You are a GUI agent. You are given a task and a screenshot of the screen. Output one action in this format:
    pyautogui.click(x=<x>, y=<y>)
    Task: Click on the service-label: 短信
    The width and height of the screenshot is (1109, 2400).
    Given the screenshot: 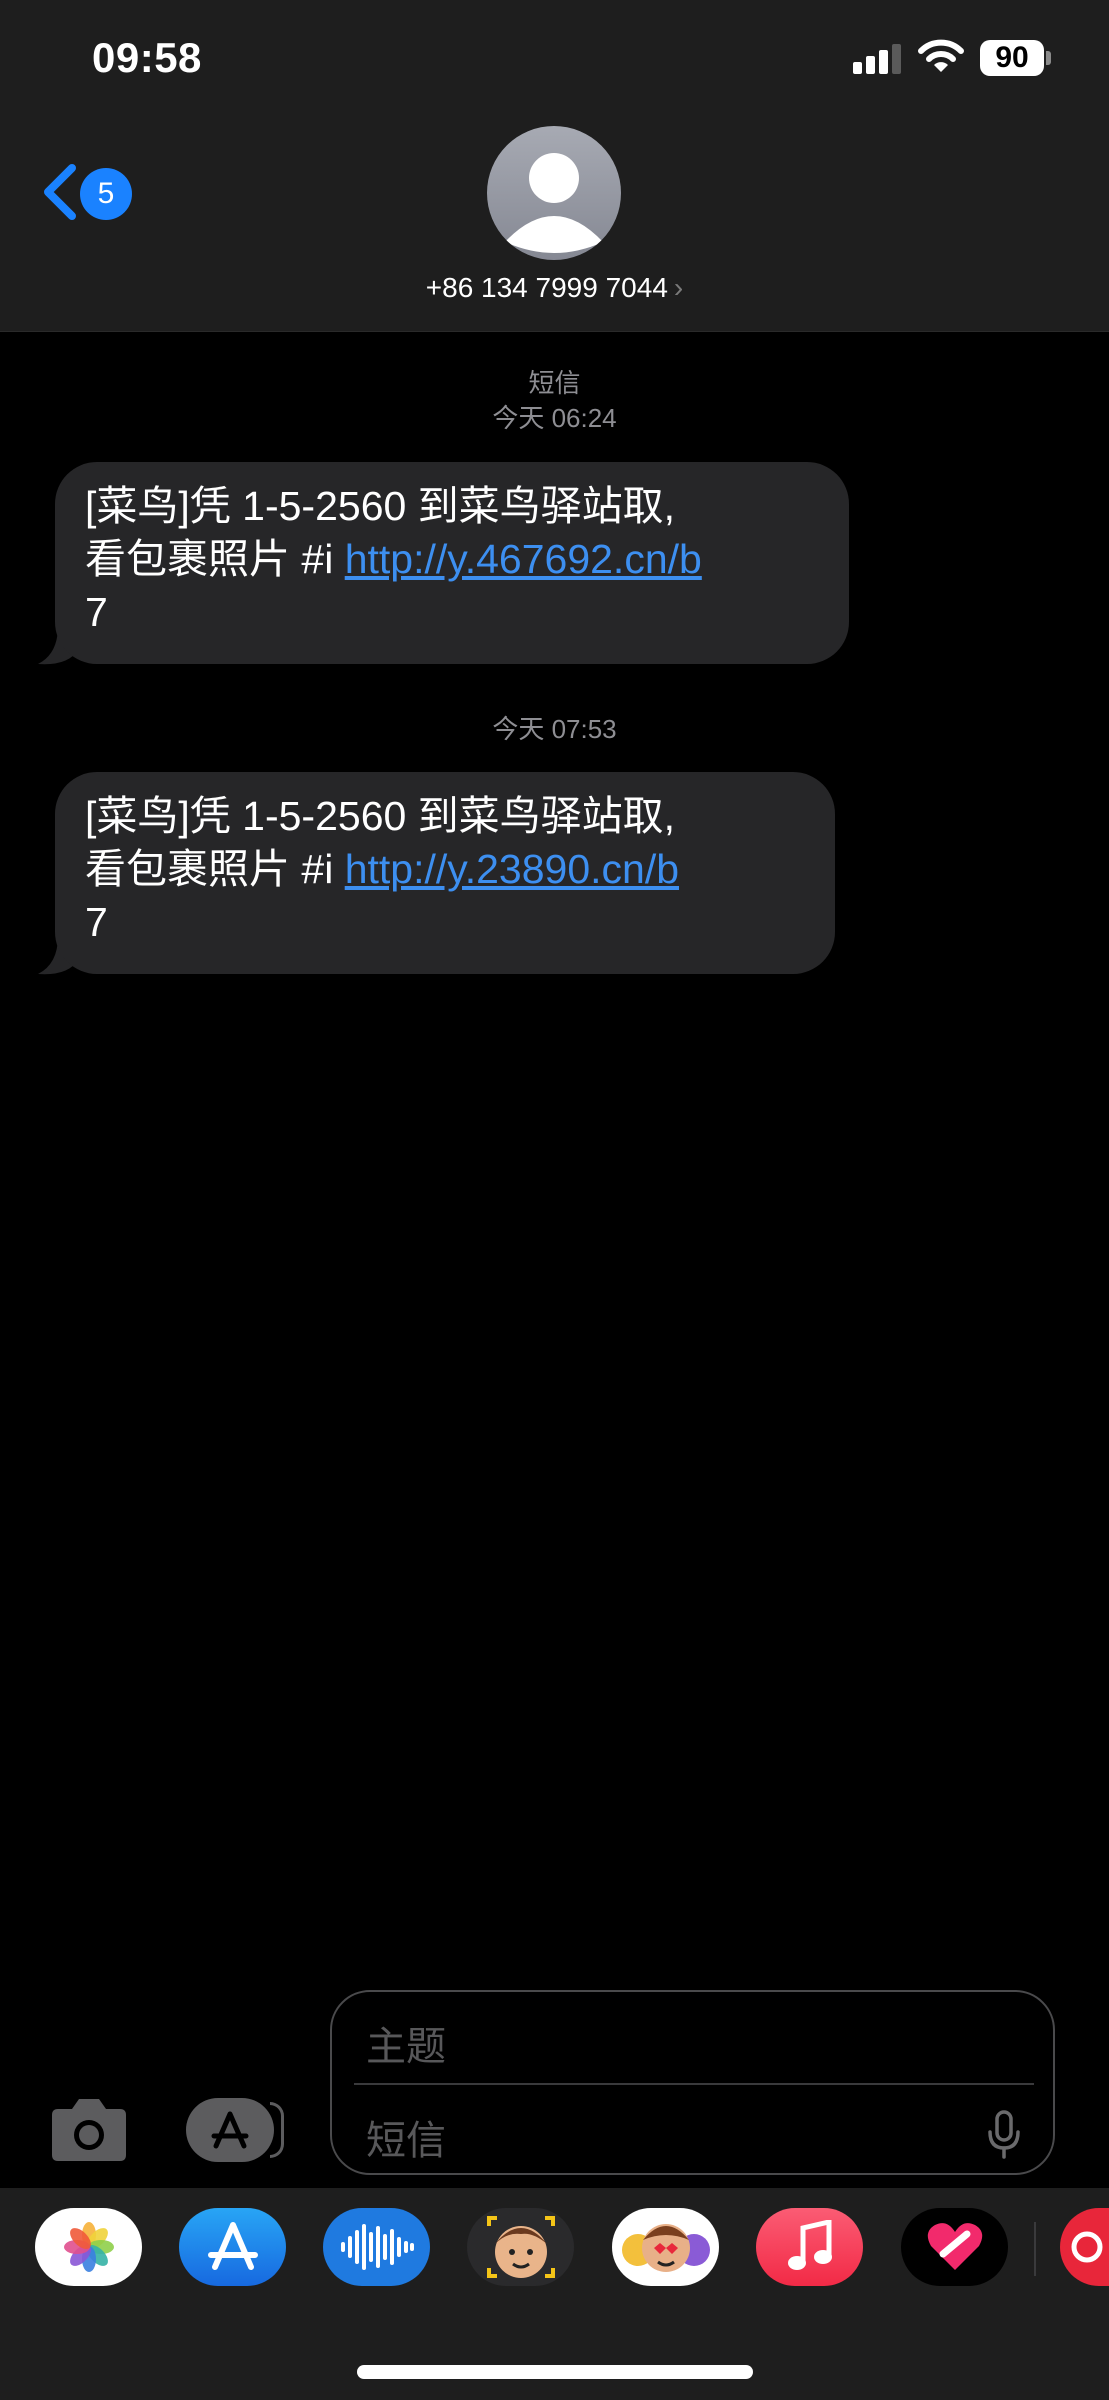 What is the action you would take?
    pyautogui.click(x=554, y=383)
    